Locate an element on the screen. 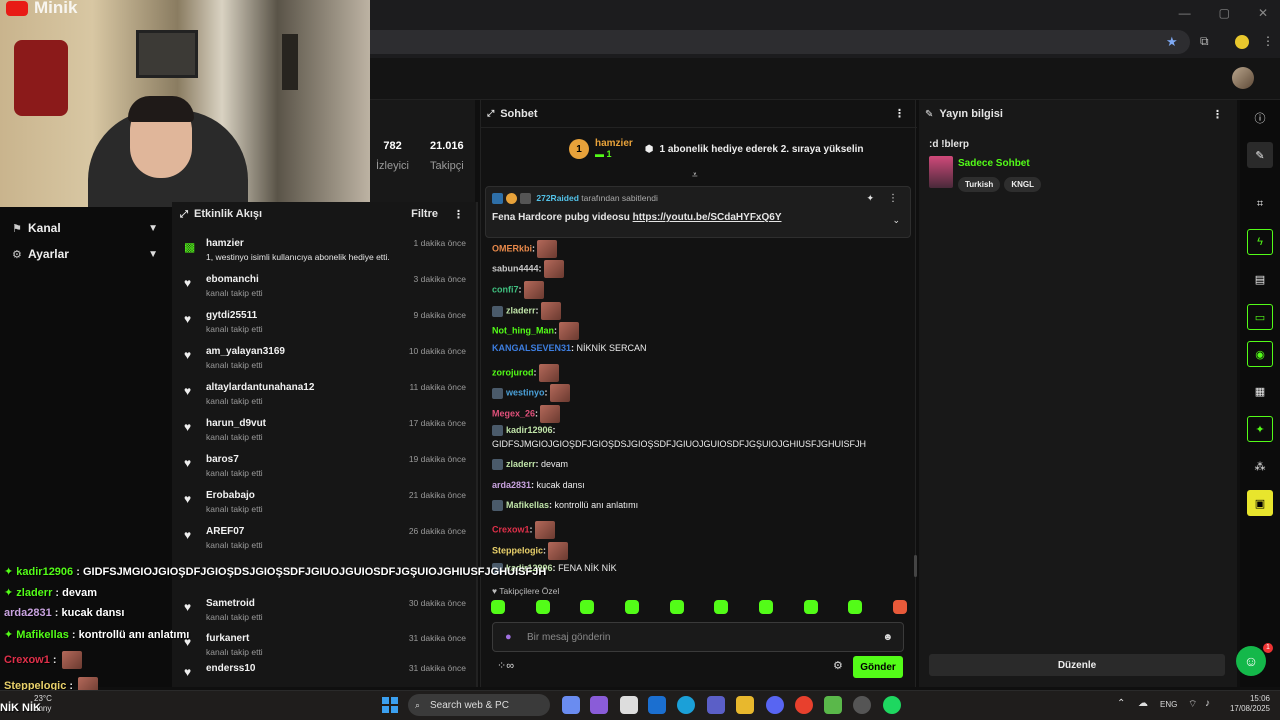  activity-user: gytdi25511 is located at coordinates (231, 315).